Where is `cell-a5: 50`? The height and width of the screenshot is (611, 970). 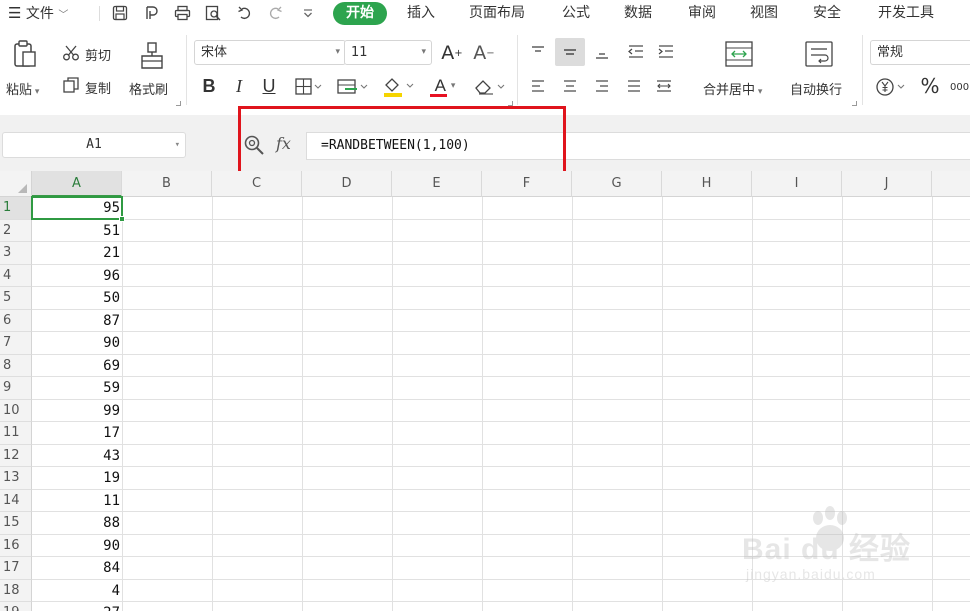
cell-a5: 50 is located at coordinates (76, 298).